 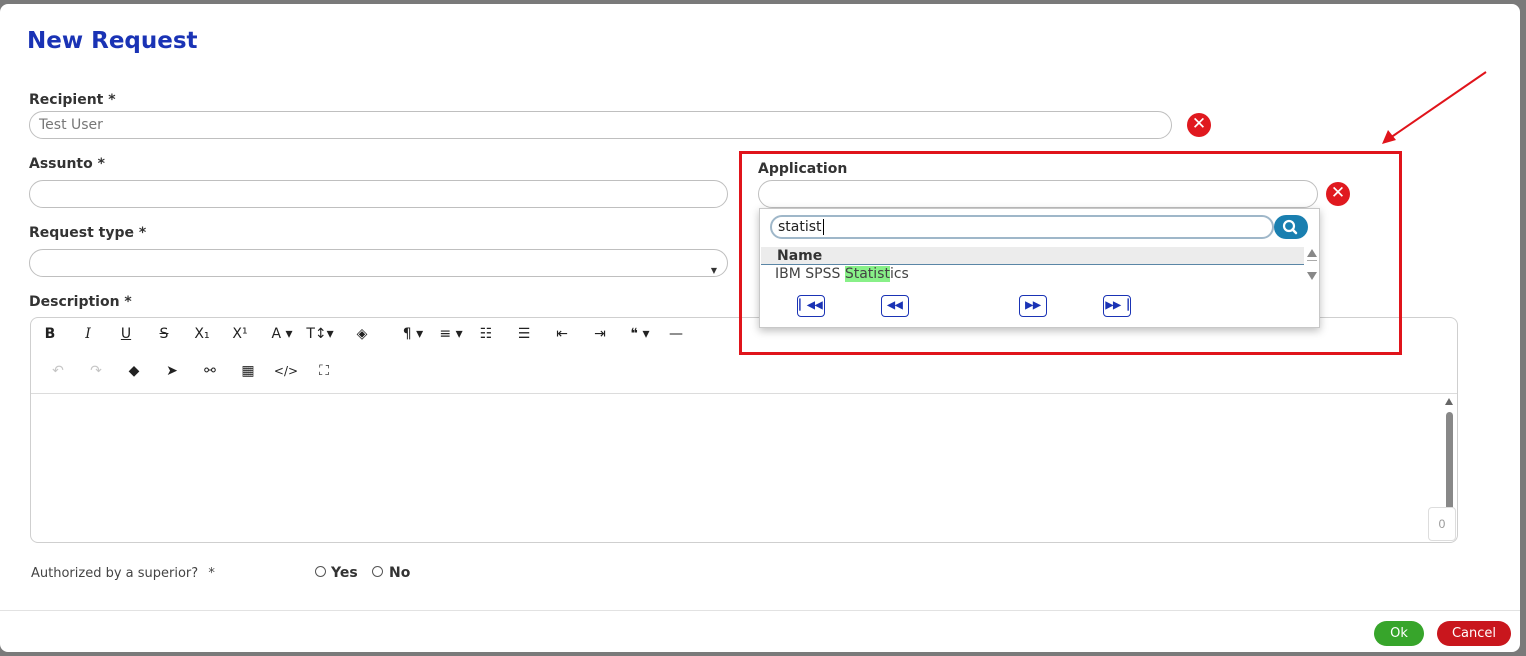 What do you see at coordinates (202, 334) in the screenshot?
I see `subscript-button: X₁` at bounding box center [202, 334].